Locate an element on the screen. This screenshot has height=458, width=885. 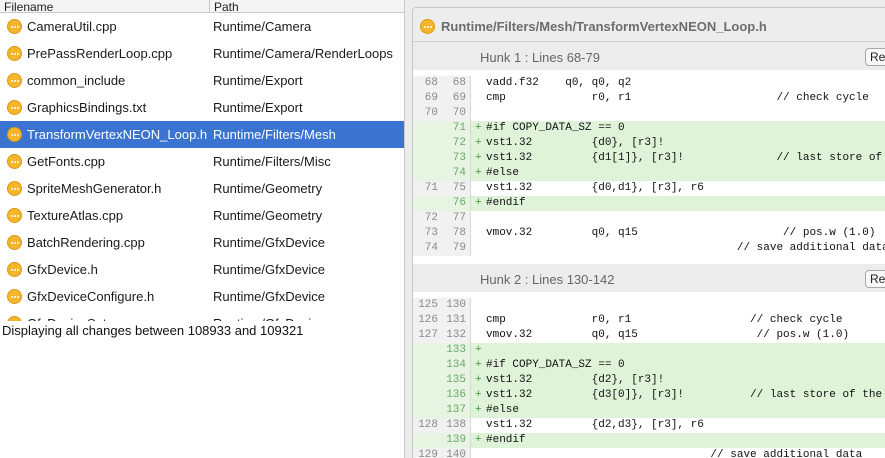
new-line-number: 132 is located at coordinates (456, 335).